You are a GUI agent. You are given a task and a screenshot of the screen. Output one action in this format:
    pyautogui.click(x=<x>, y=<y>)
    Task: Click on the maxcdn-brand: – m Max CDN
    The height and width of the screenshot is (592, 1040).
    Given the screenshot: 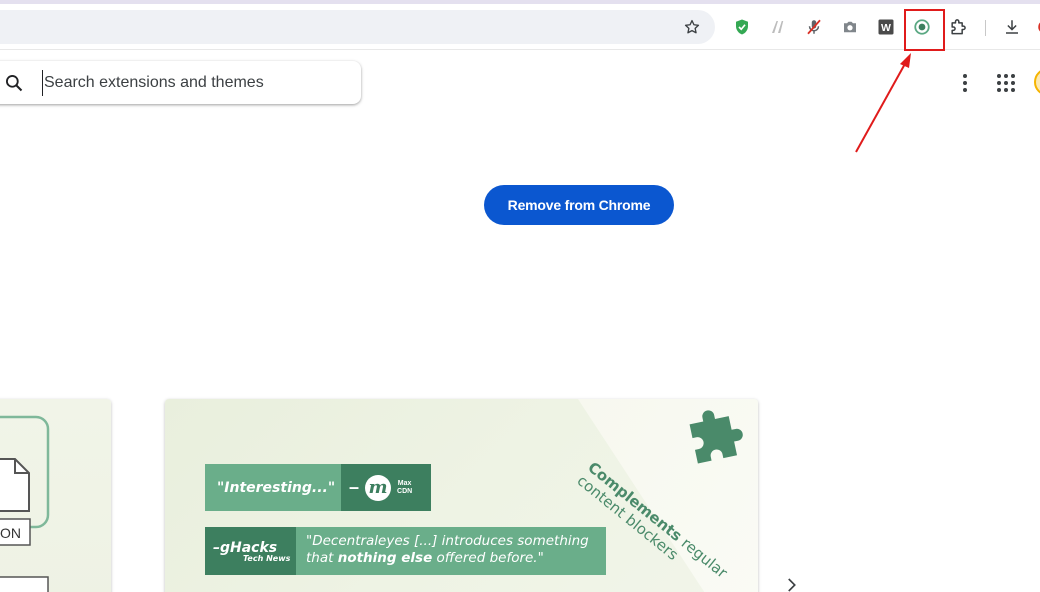 What is the action you would take?
    pyautogui.click(x=386, y=487)
    